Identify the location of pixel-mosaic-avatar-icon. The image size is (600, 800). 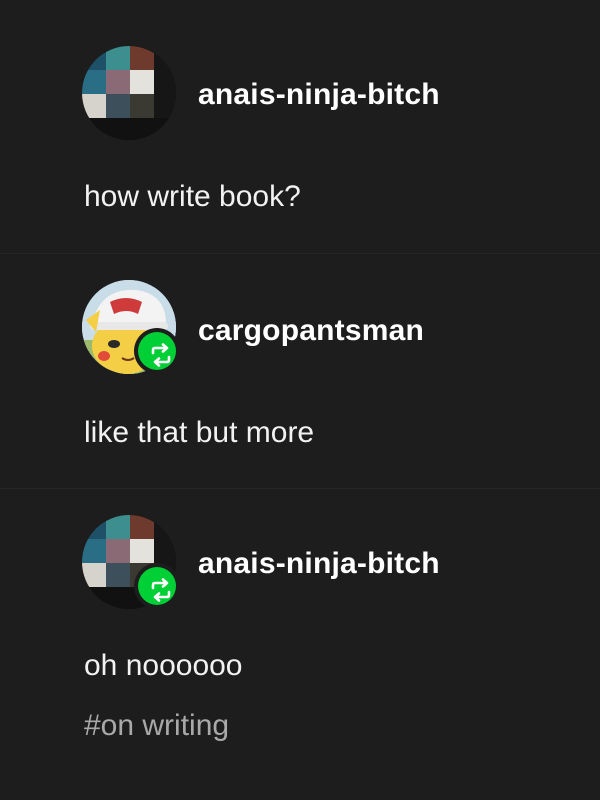
(129, 93).